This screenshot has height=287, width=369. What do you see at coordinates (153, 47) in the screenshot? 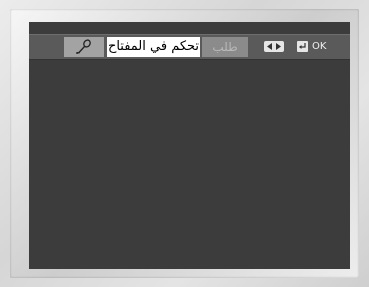
I see `menu-item-key-control: تحكم في المفتاح` at bounding box center [153, 47].